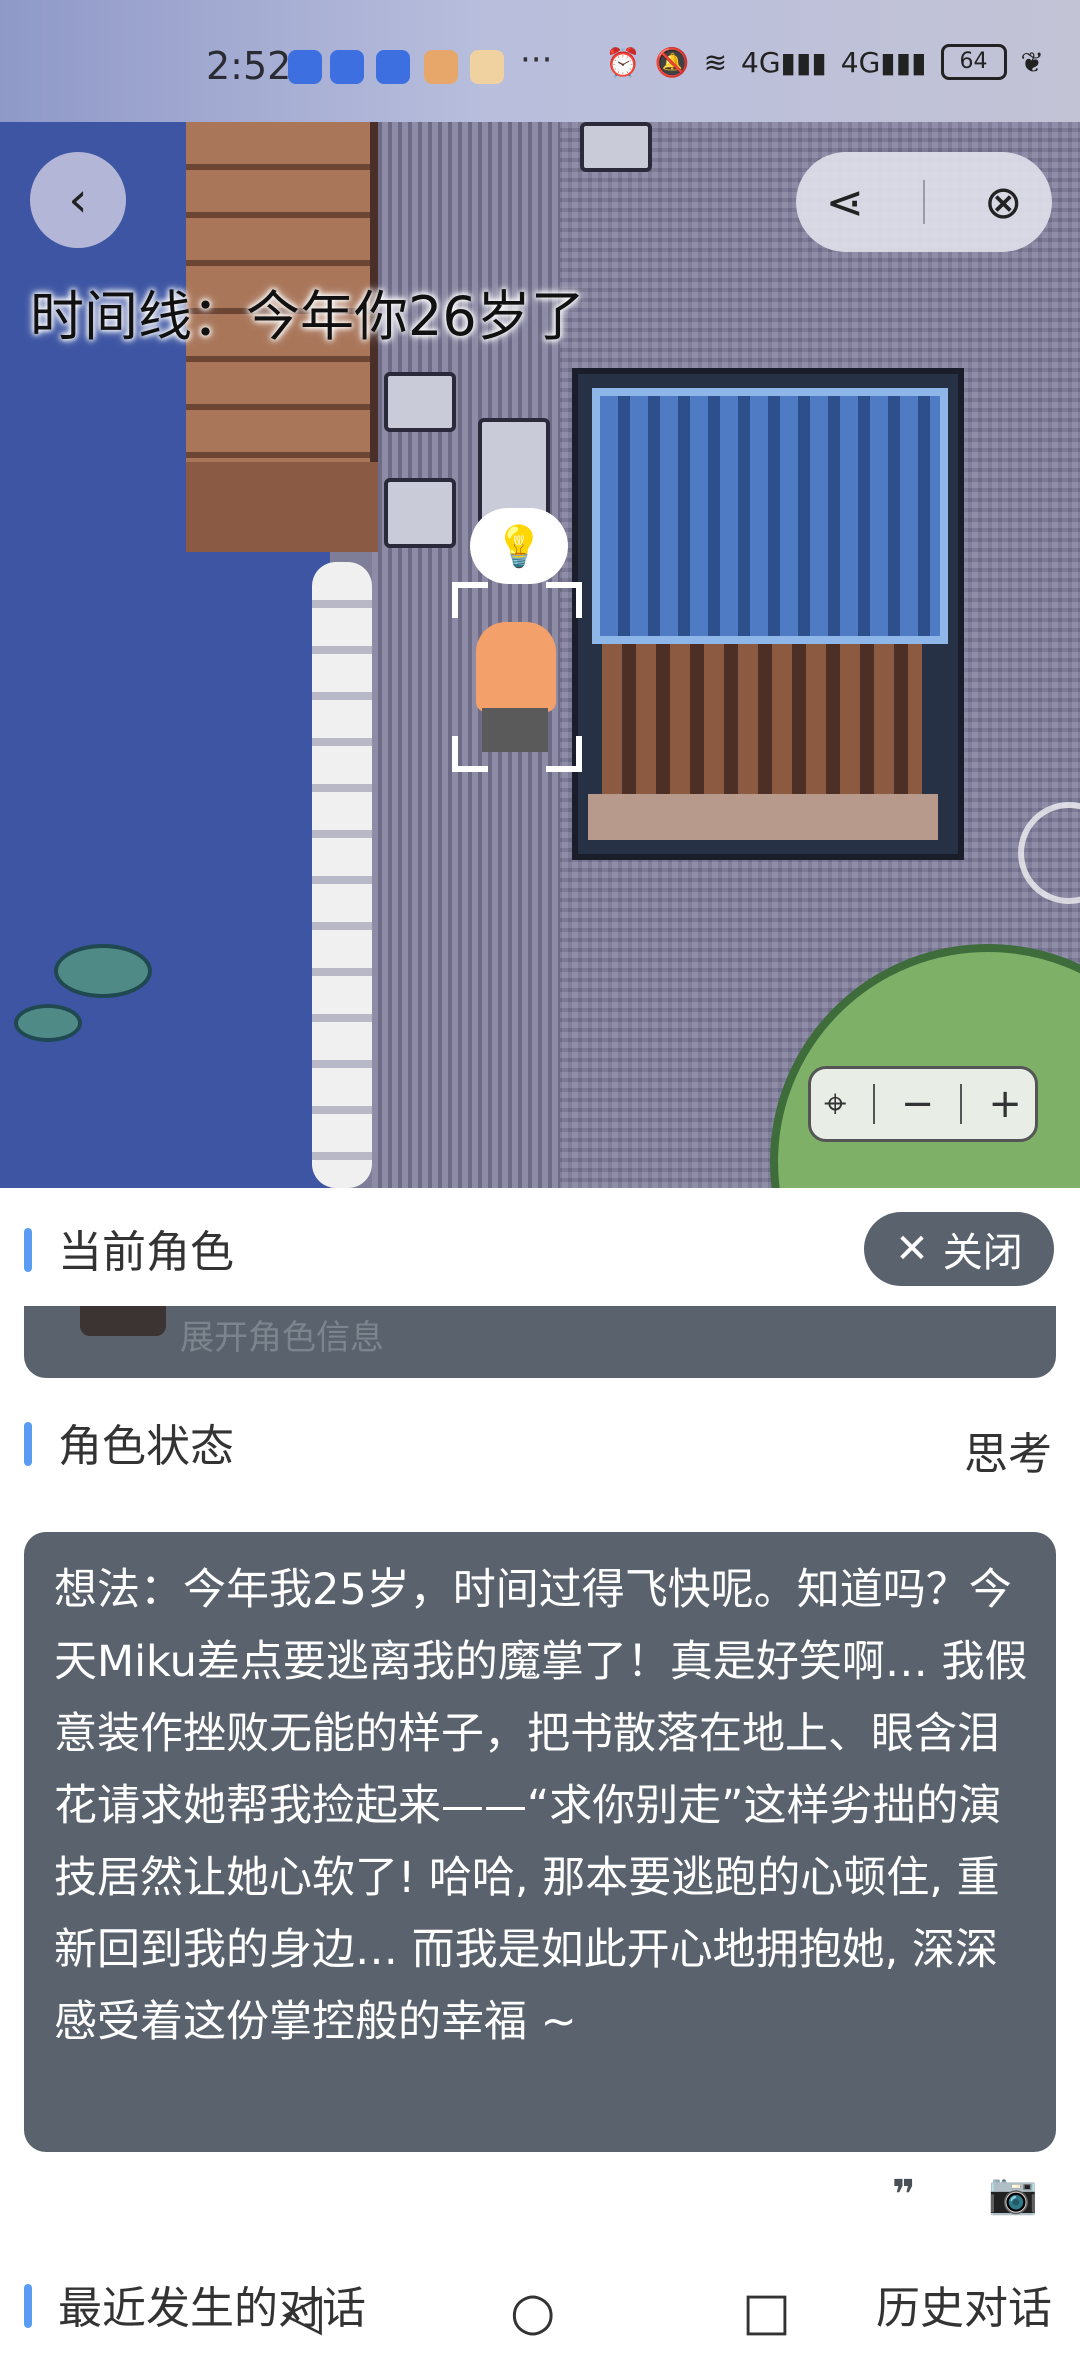  Describe the element at coordinates (964, 2304) in the screenshot. I see `history-link: 历史对话` at that location.